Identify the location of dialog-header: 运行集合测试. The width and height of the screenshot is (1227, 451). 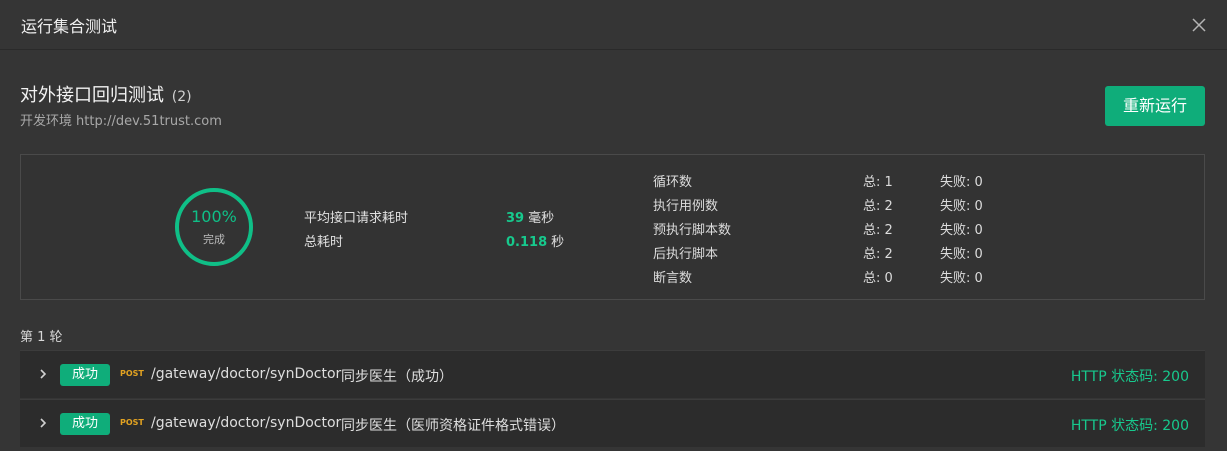
(613, 25).